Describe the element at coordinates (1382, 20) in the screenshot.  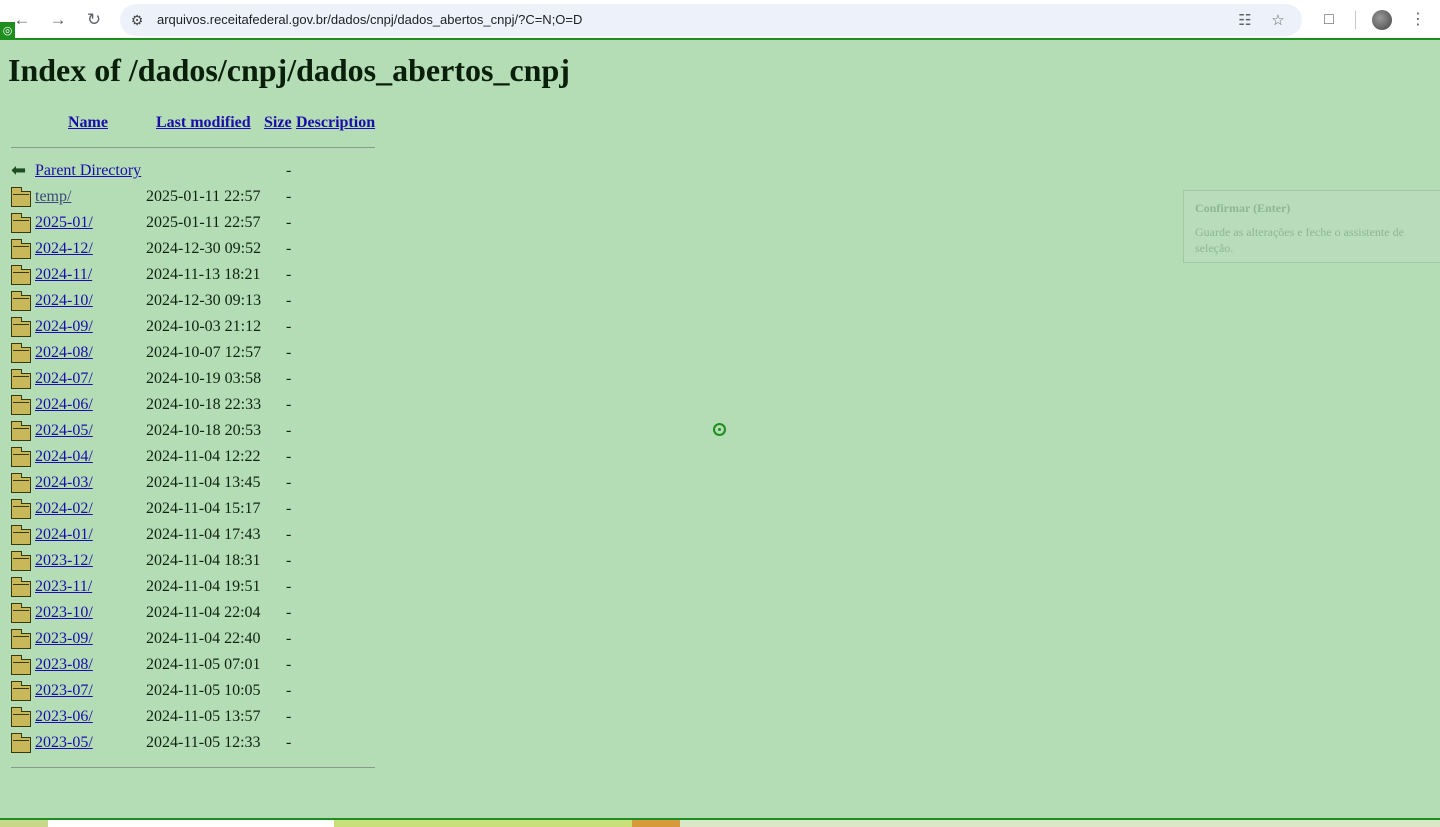
I see `avatar` at that location.